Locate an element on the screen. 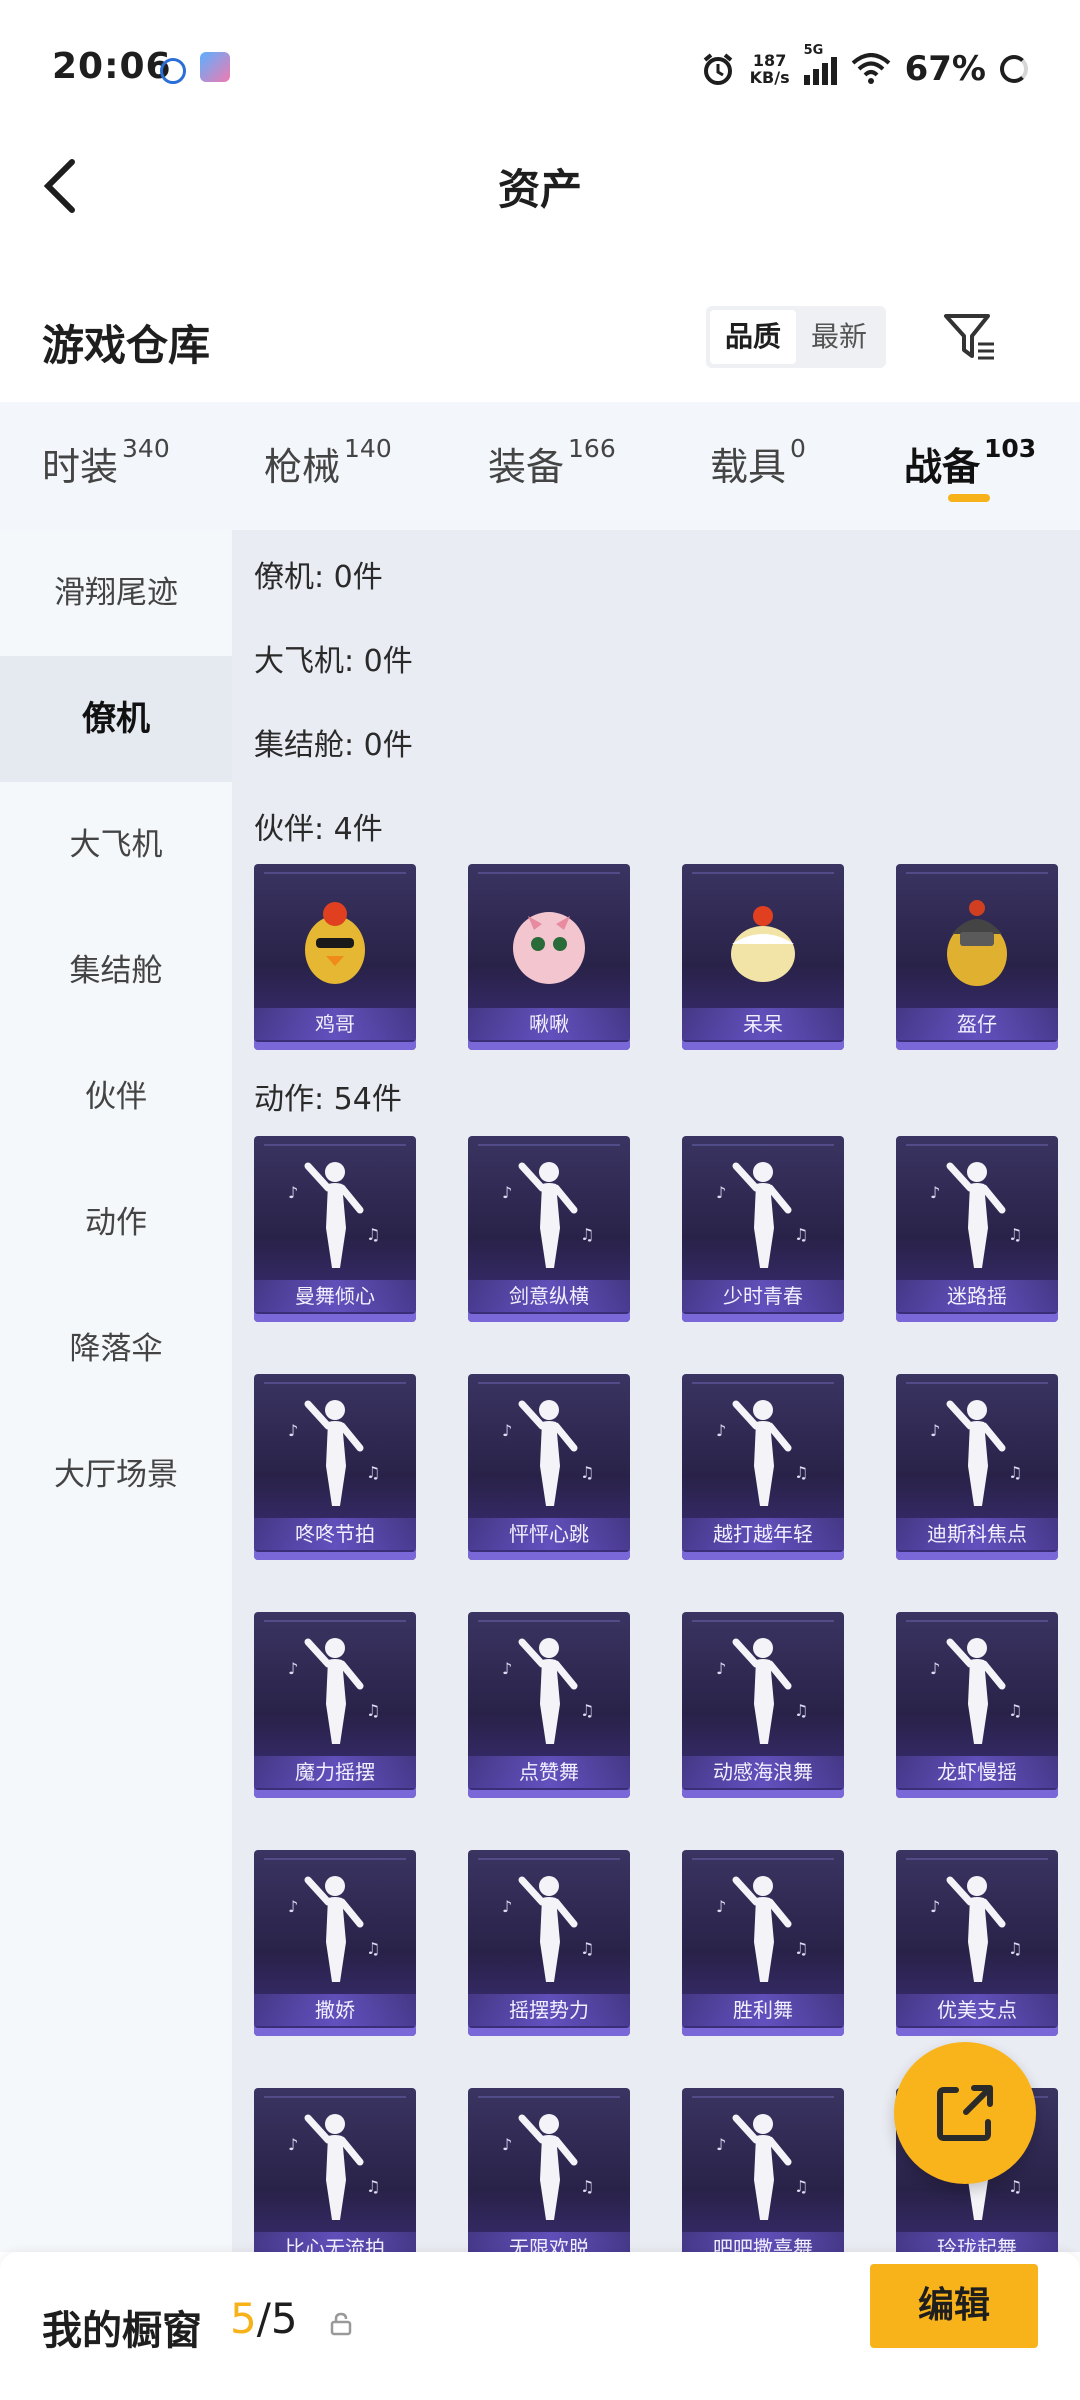 This screenshot has height=2400, width=1080. section-partners: 伙伴: 4件 is located at coordinates (318, 829).